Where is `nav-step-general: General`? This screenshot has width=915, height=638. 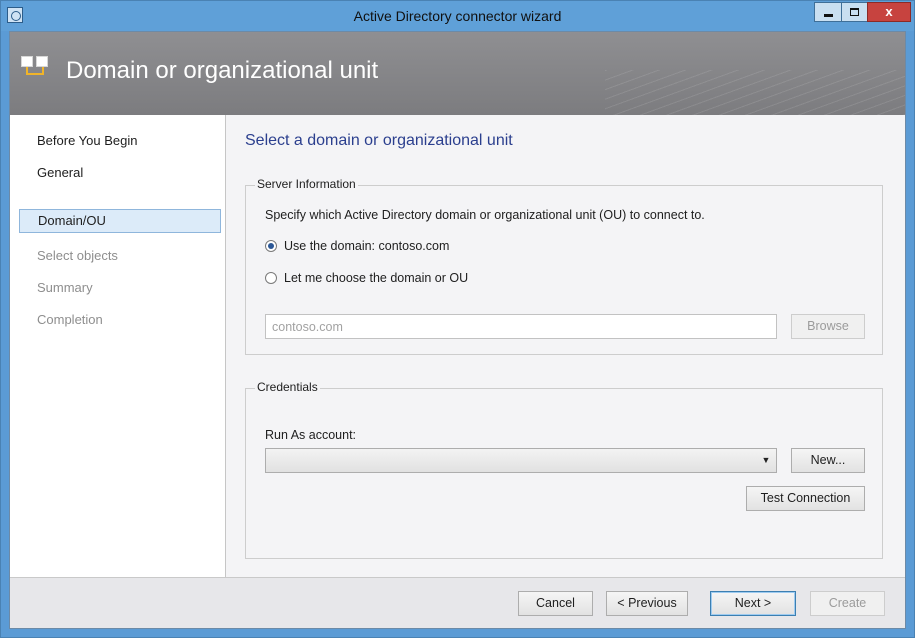 nav-step-general: General is located at coordinates (120, 173).